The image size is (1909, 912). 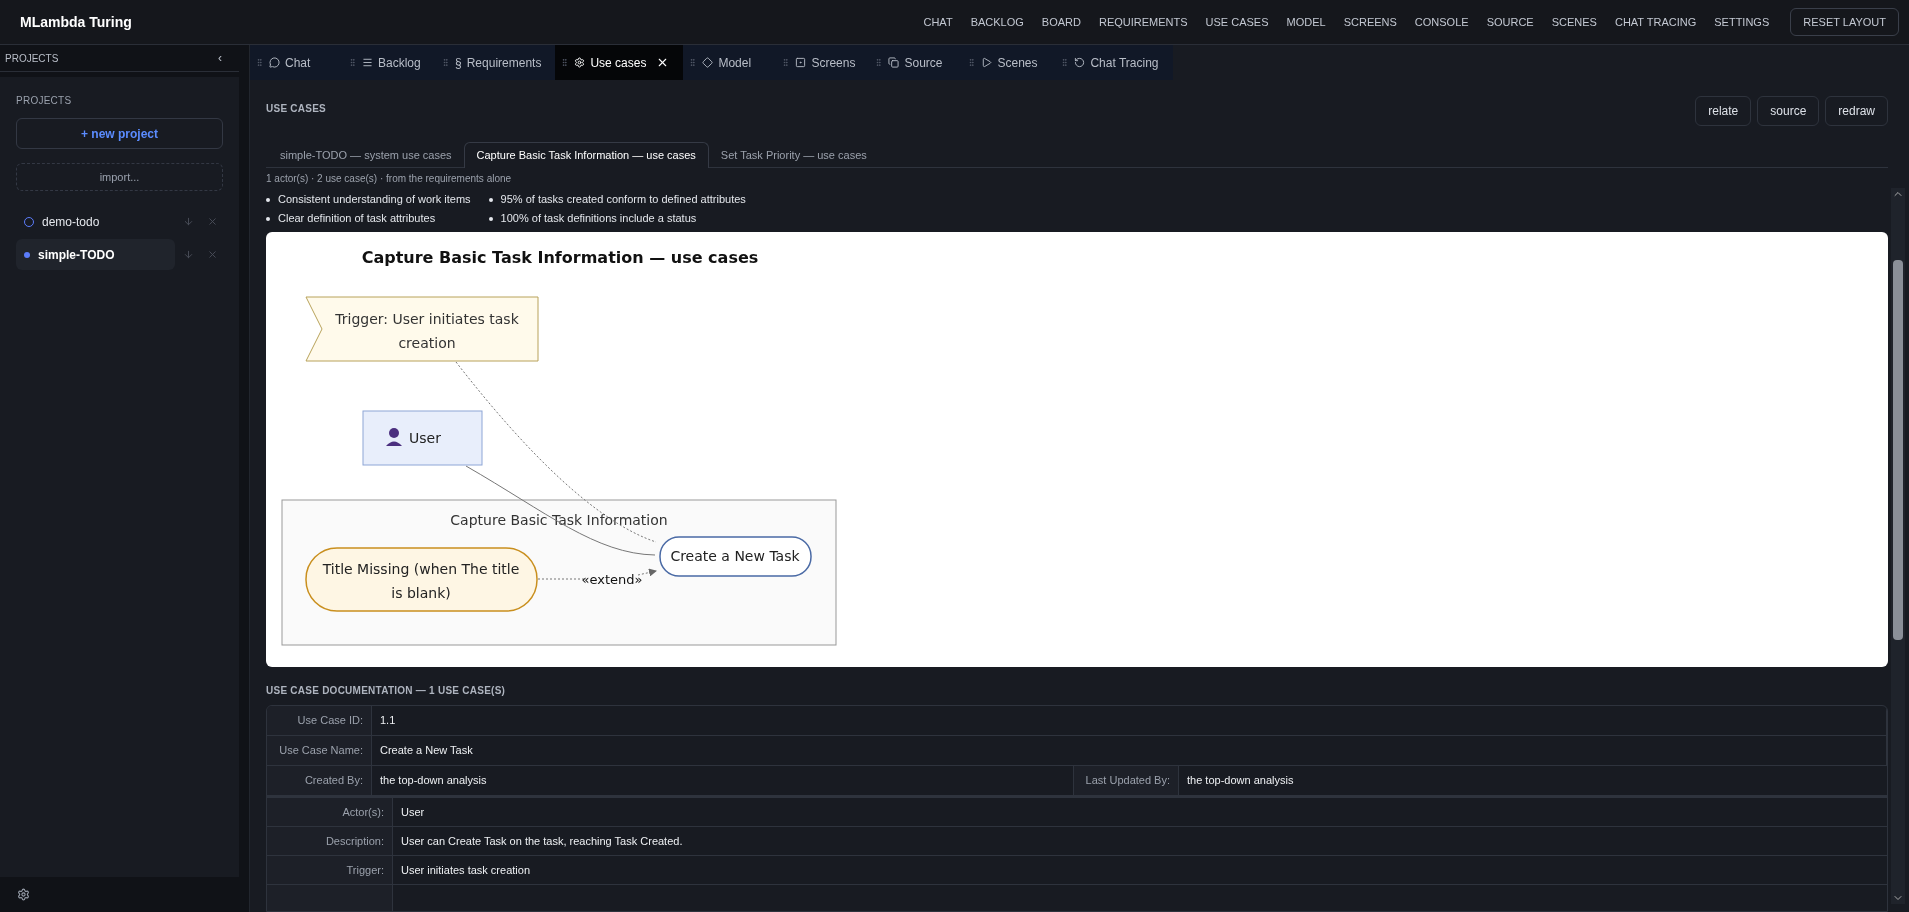 What do you see at coordinates (1742, 22) in the screenshot?
I see `nav-link: SETTINGS` at bounding box center [1742, 22].